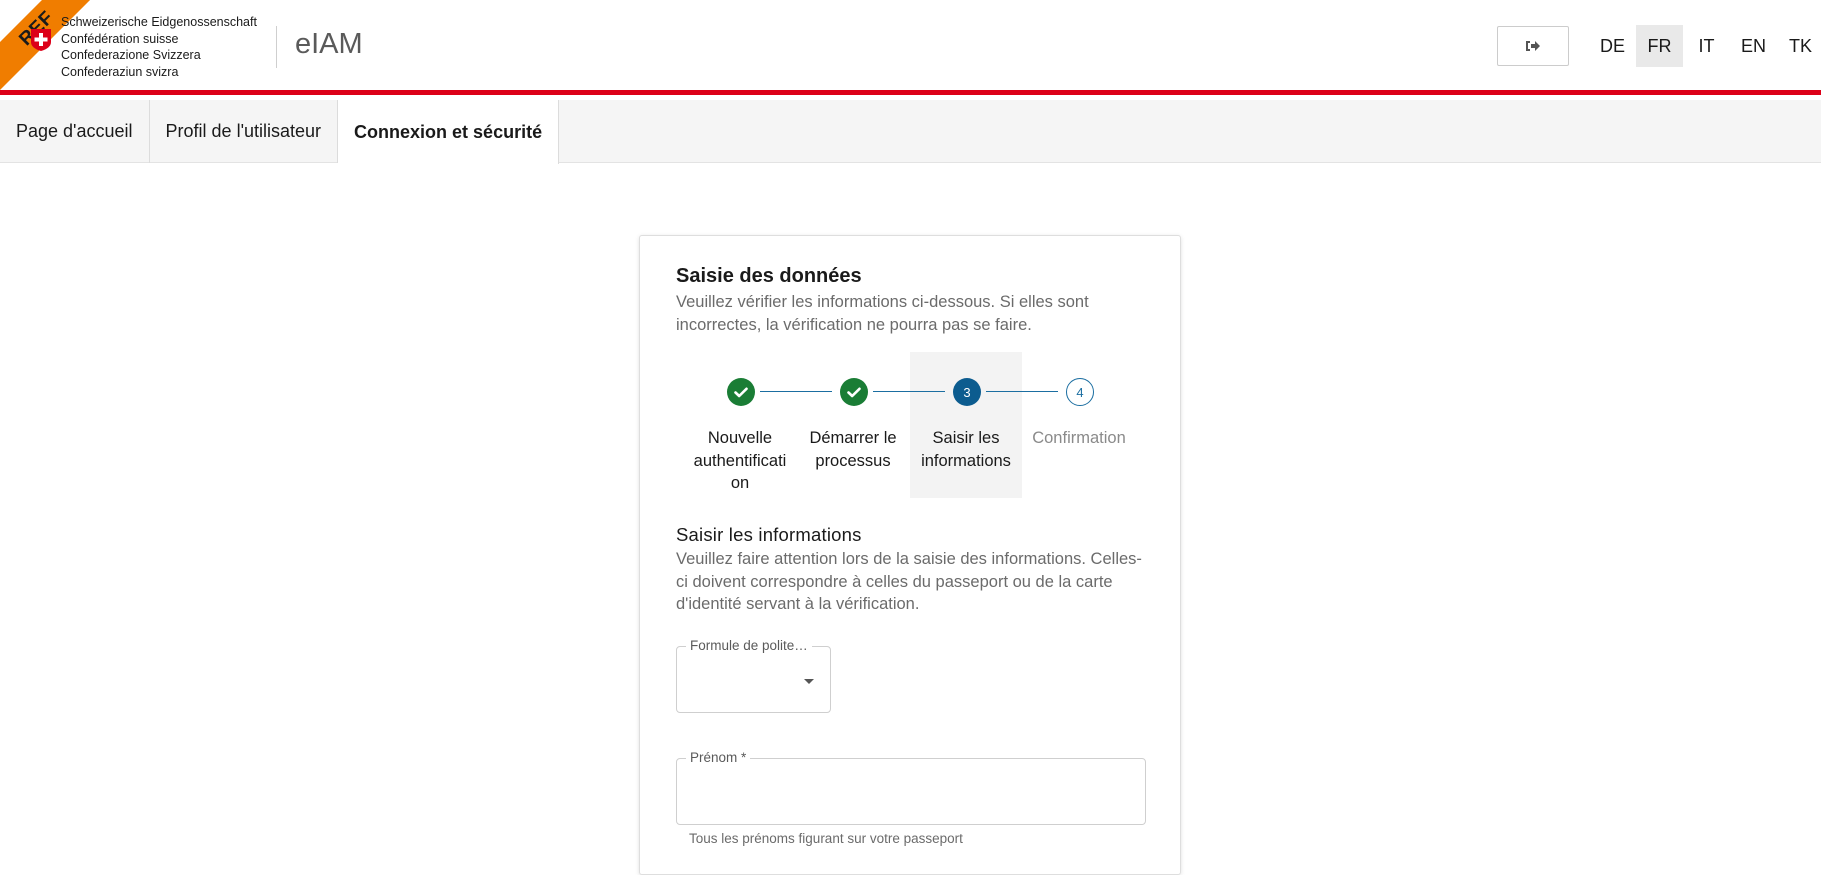  What do you see at coordinates (967, 392) in the screenshot?
I see `step-current-circle: 3` at bounding box center [967, 392].